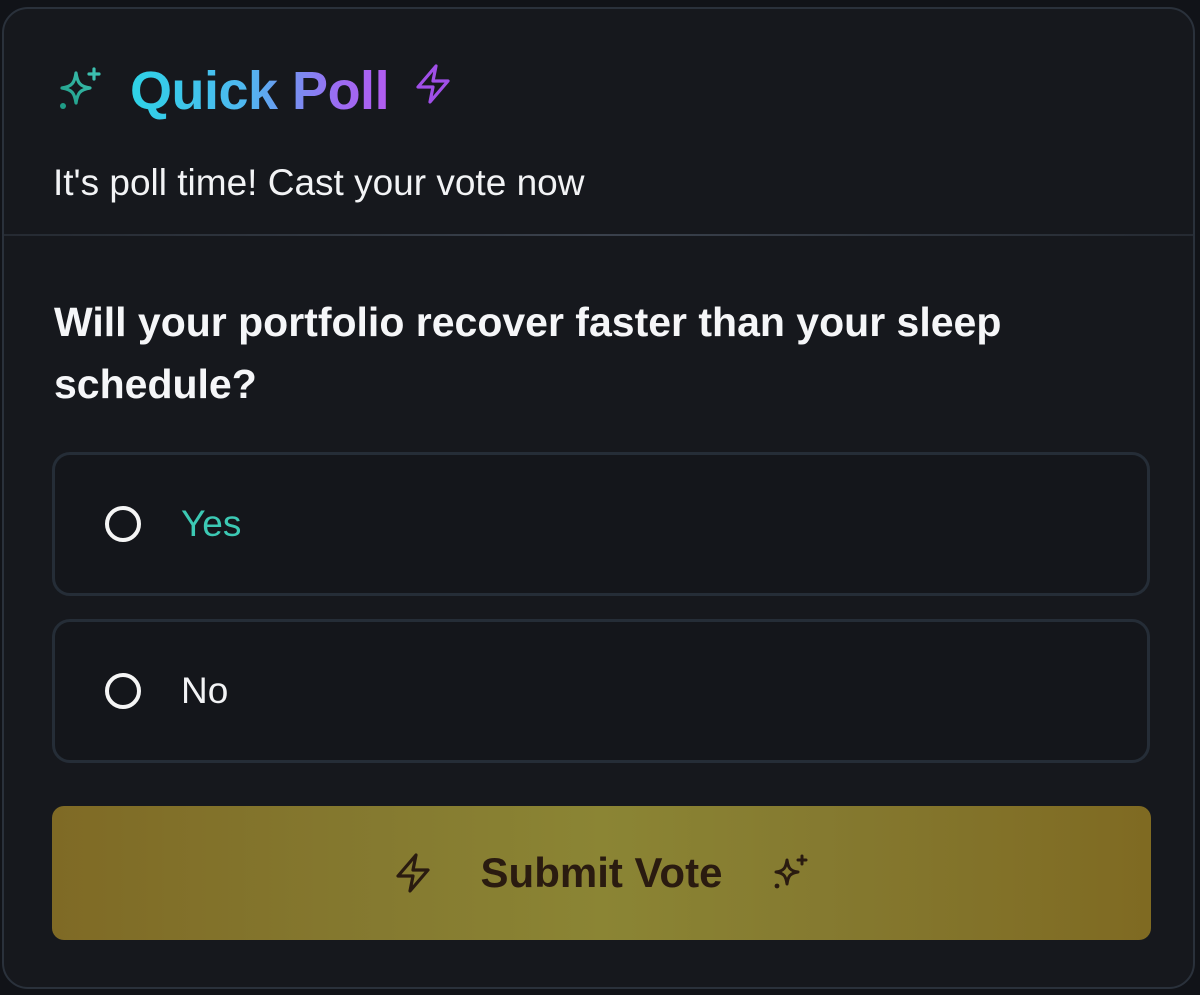 This screenshot has width=1200, height=995. I want to click on submit-vote-label: Submit Vote, so click(601, 872).